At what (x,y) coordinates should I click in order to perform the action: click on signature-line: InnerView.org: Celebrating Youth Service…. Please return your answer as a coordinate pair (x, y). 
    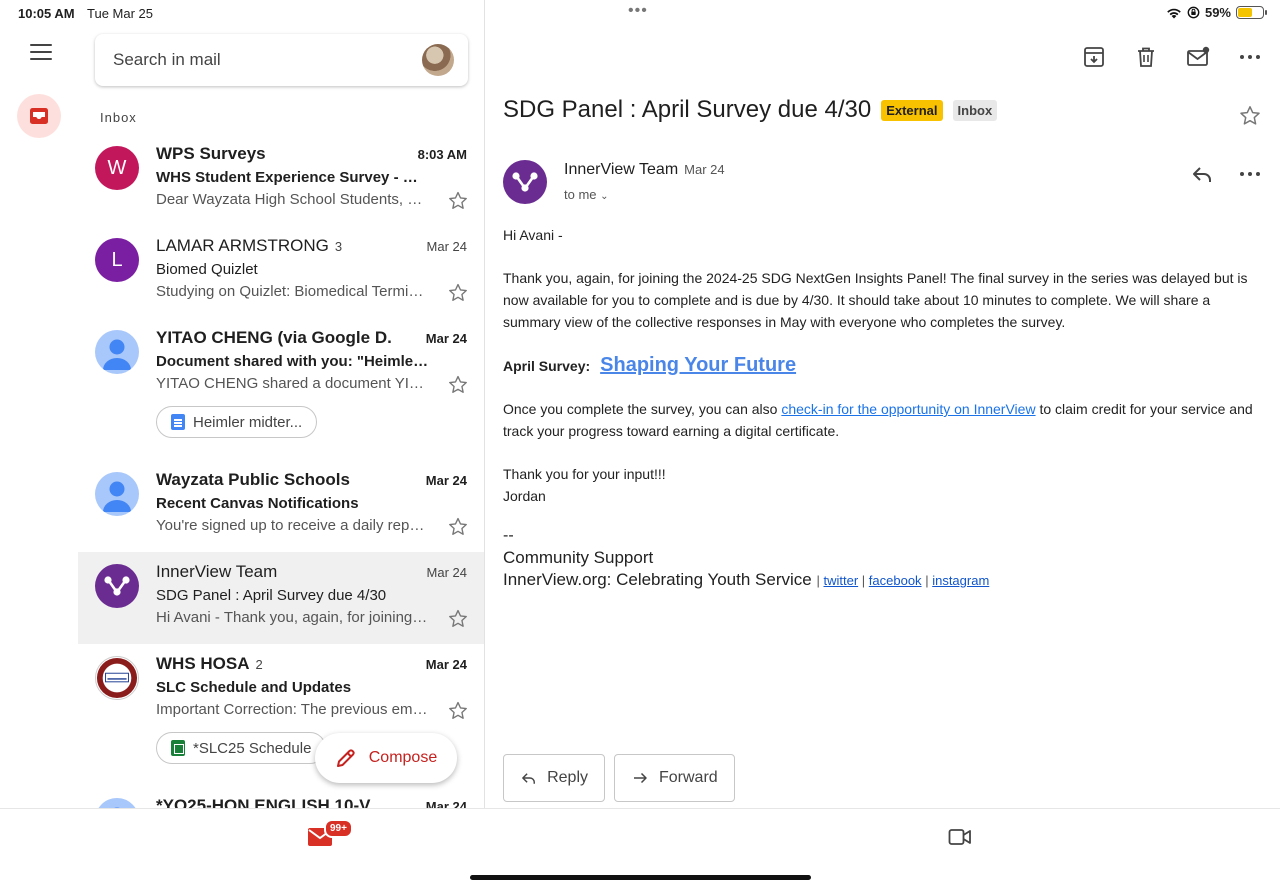
    Looking at the image, I should click on (881, 580).